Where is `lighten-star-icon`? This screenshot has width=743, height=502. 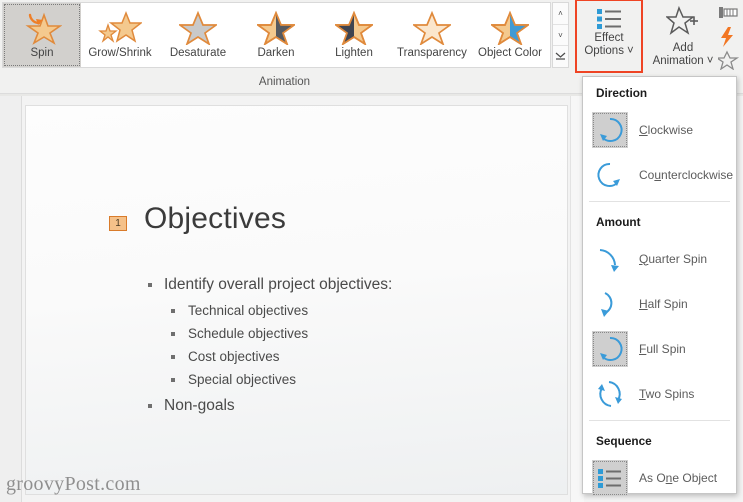 lighten-star-icon is located at coordinates (354, 27).